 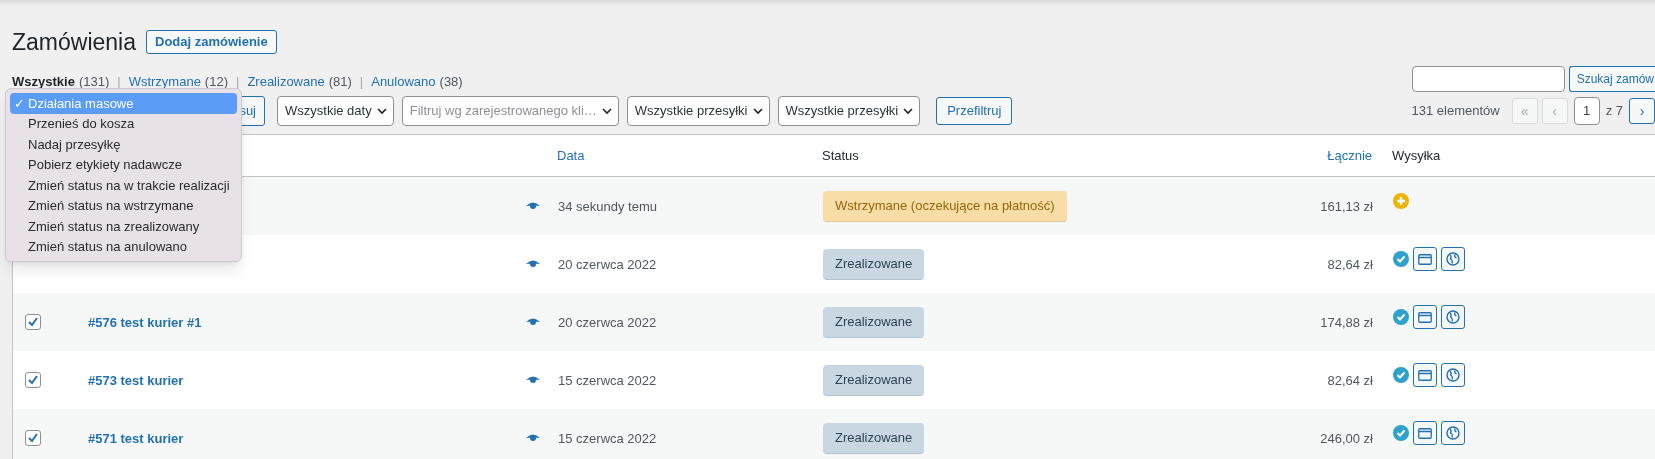 I want to click on item-count: 131 elementów, so click(x=1455, y=111).